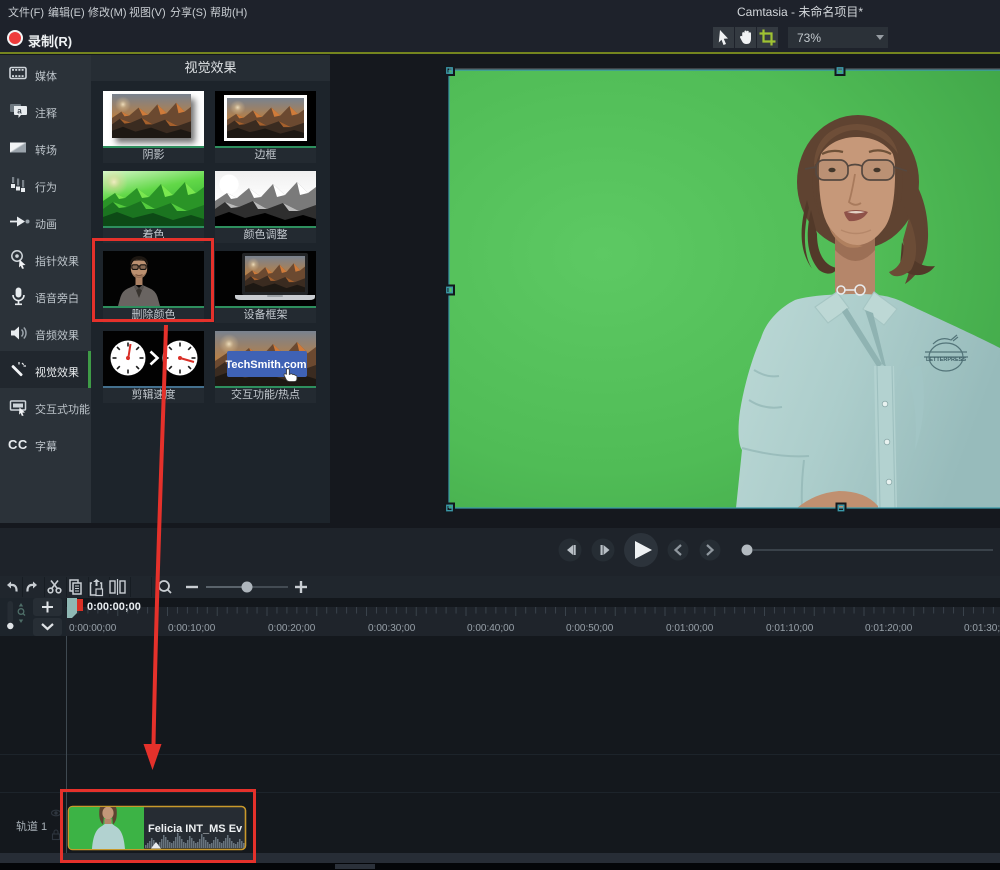 The height and width of the screenshot is (870, 1000). What do you see at coordinates (790, 628) in the screenshot?
I see `svg-text: 0:01:10;00` at bounding box center [790, 628].